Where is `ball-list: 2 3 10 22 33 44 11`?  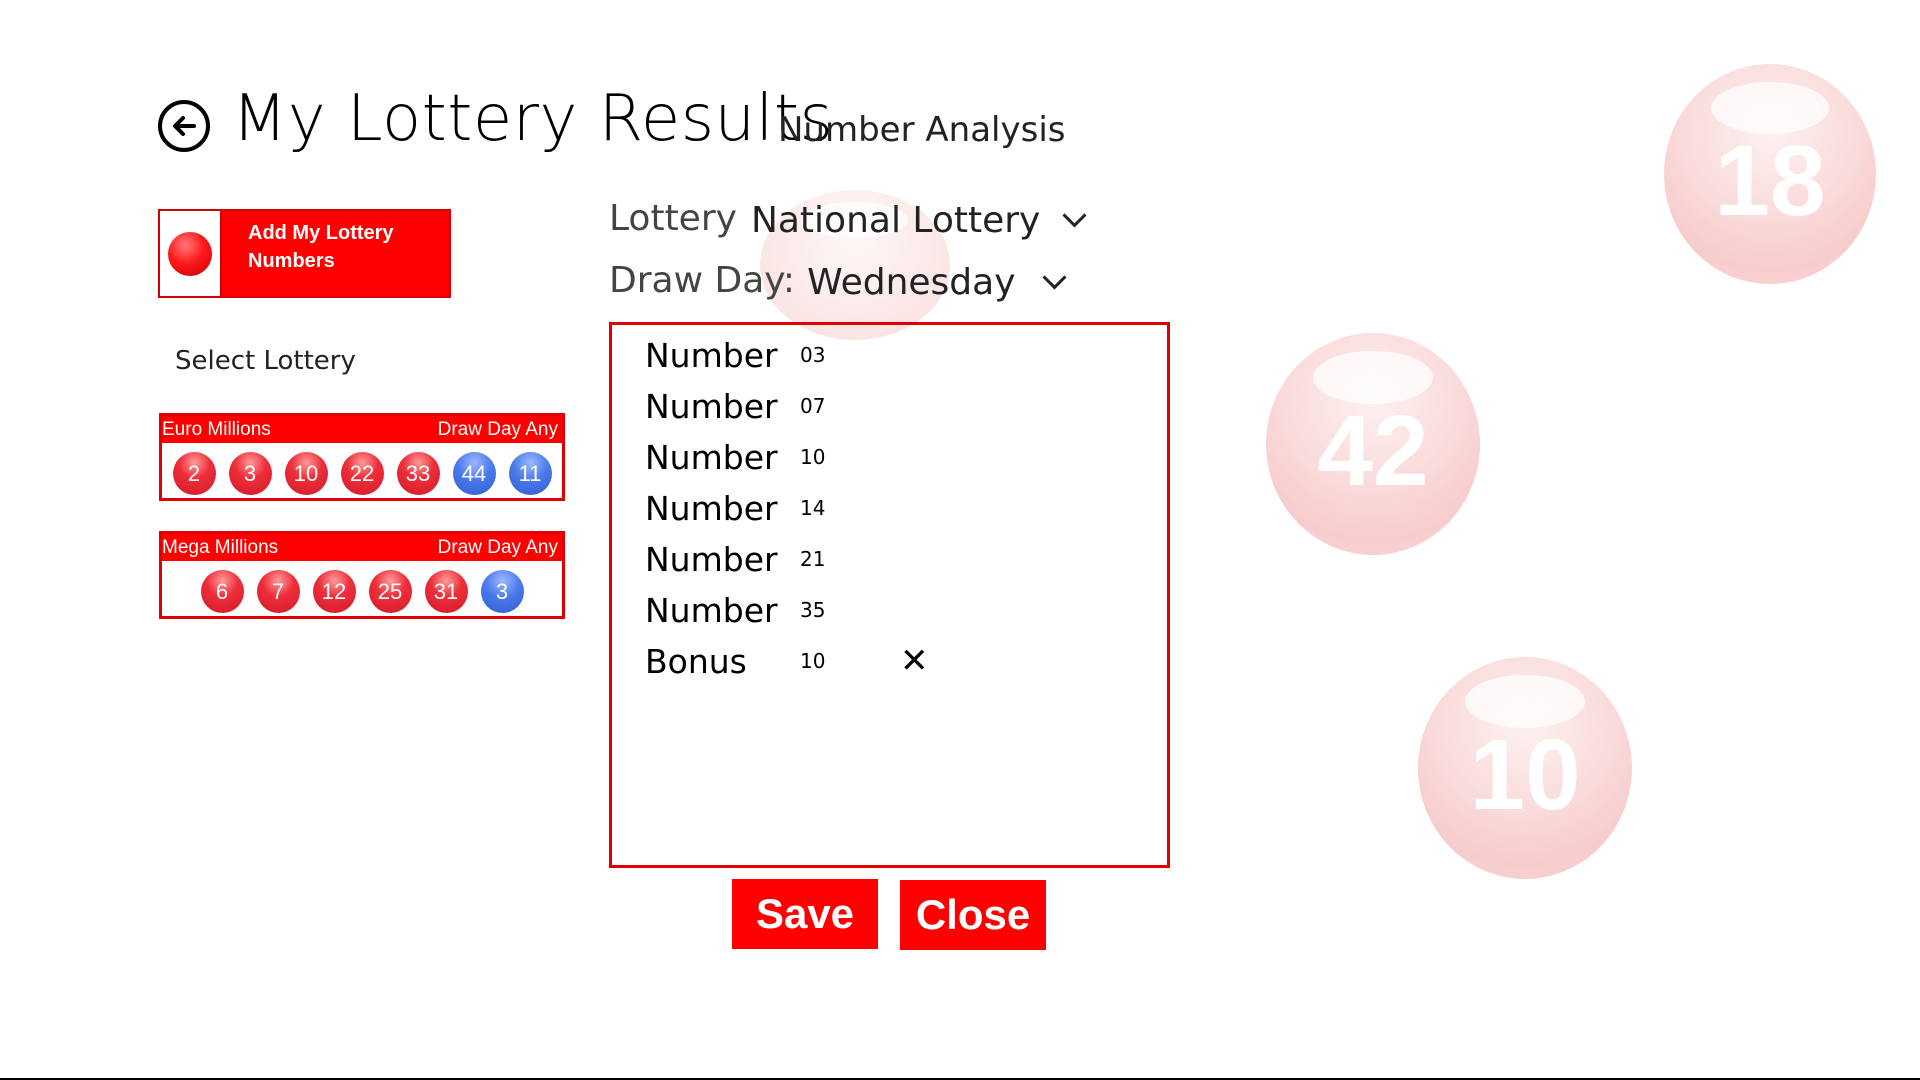
ball-list: 2 3 10 22 33 44 11 is located at coordinates (362, 473).